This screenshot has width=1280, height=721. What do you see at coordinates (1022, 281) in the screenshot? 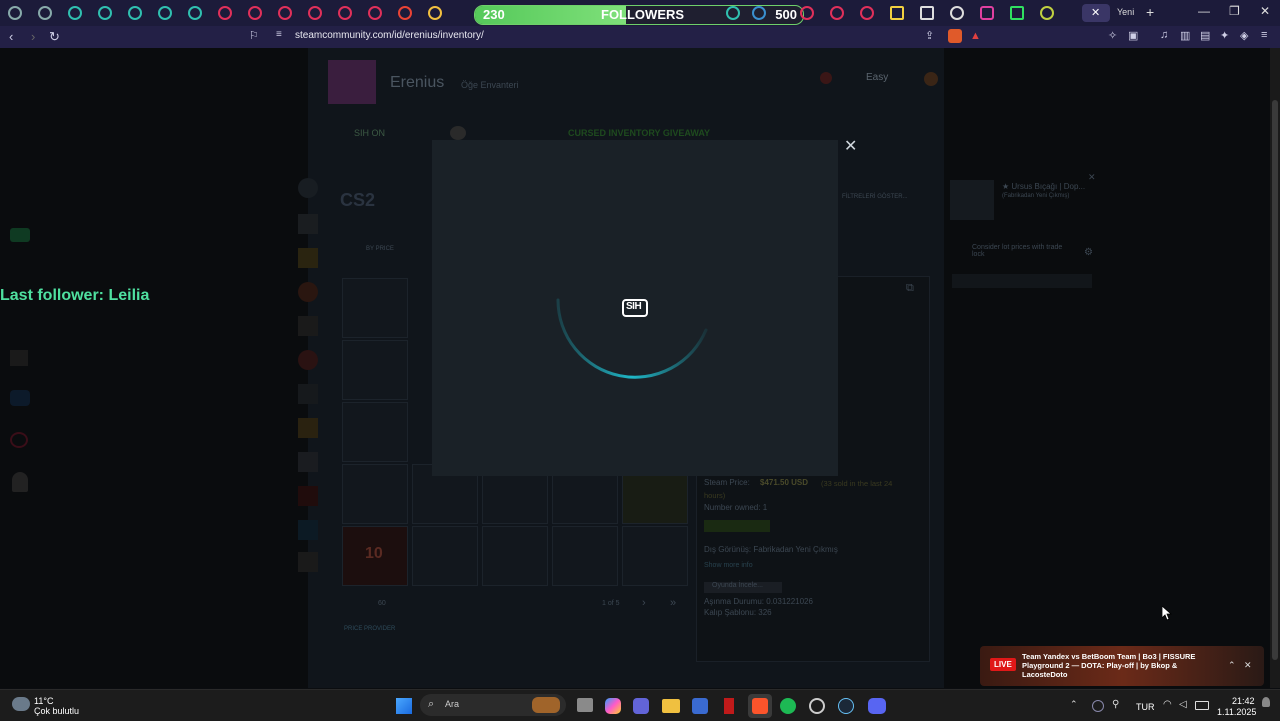
I see `search-field` at bounding box center [1022, 281].